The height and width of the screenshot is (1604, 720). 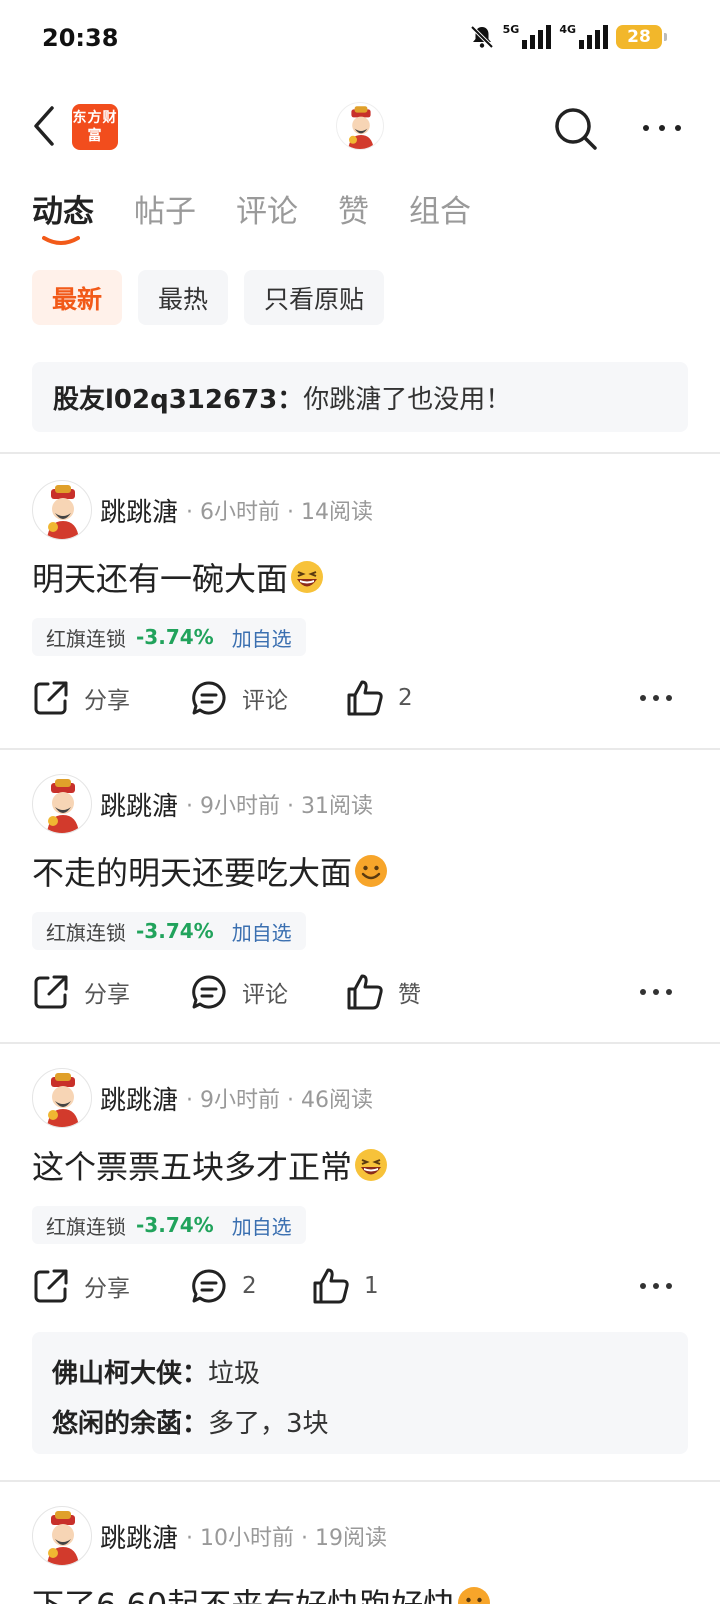 What do you see at coordinates (249, 1286) in the screenshot?
I see `comment-count: 2` at bounding box center [249, 1286].